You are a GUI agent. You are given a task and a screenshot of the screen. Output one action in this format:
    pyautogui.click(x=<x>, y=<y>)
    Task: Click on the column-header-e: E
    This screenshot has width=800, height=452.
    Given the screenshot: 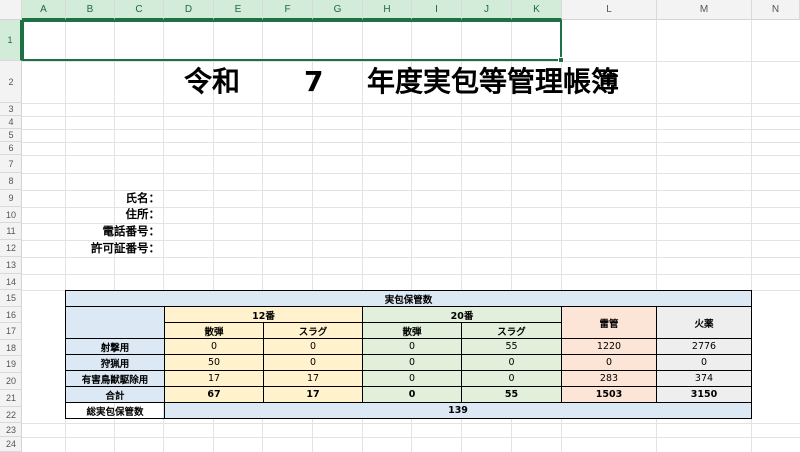 What is the action you would take?
    pyautogui.click(x=238, y=10)
    